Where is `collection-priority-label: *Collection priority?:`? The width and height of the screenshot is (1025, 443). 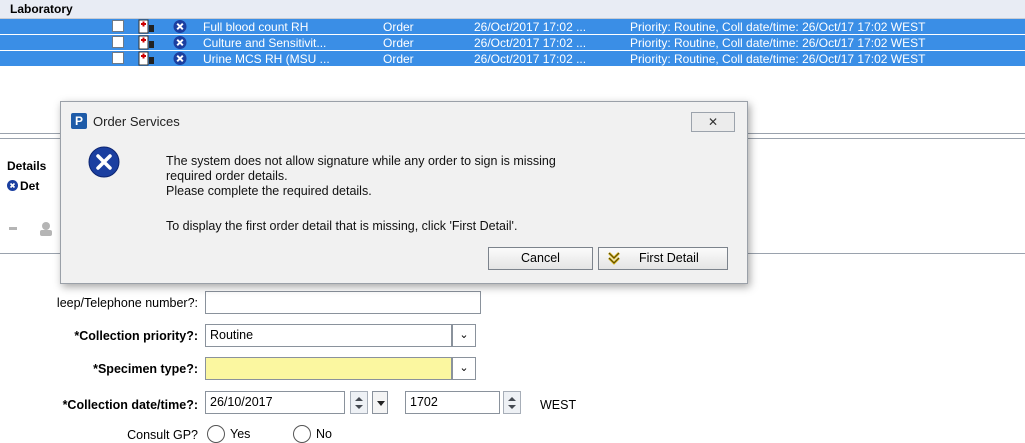 collection-priority-label: *Collection priority?: is located at coordinates (136, 336).